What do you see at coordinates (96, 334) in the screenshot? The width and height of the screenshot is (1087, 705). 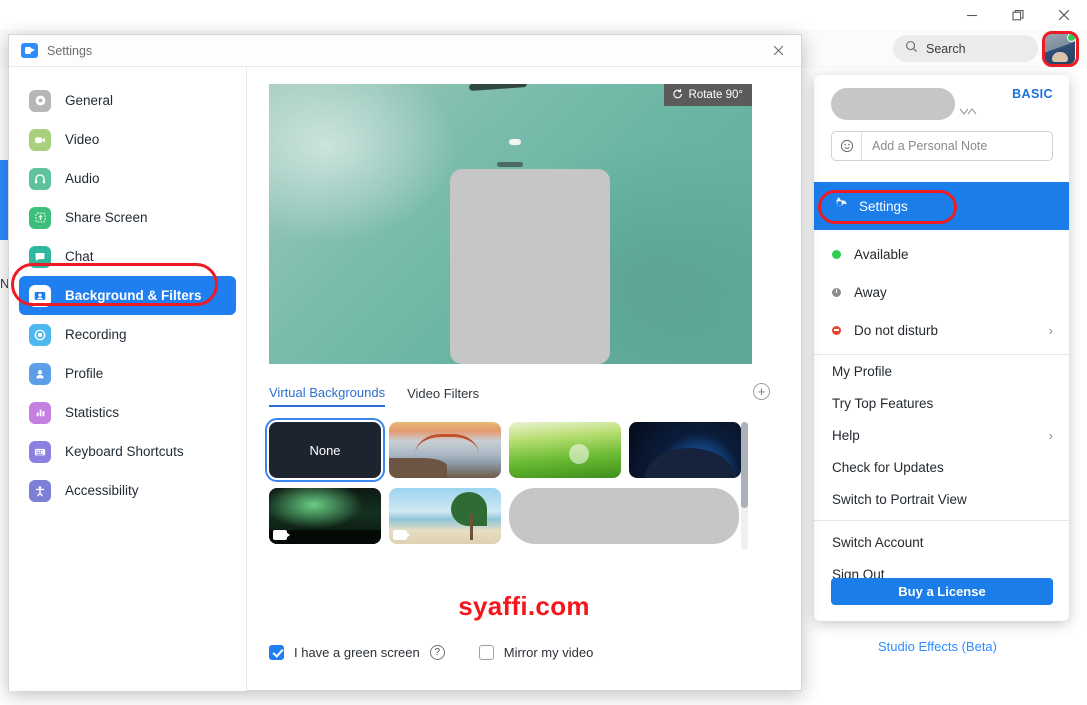 I see `sidebar-item-label: Recording` at bounding box center [96, 334].